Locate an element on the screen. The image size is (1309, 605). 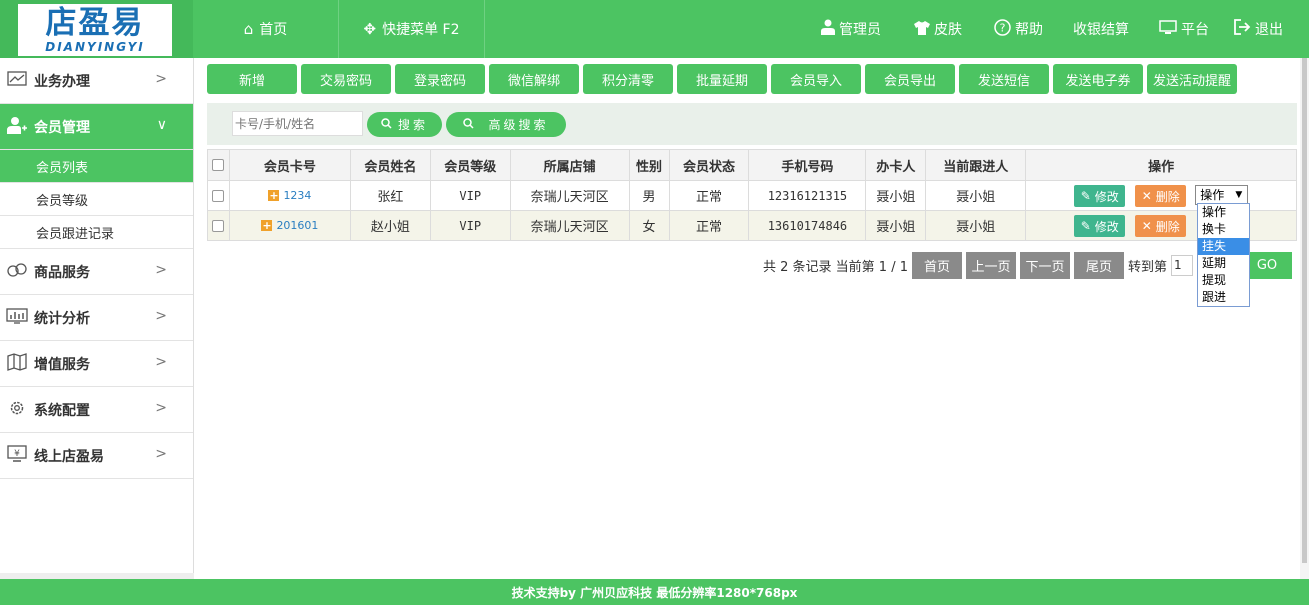
dropdown-option: 操作 is located at coordinates (1223, 212).